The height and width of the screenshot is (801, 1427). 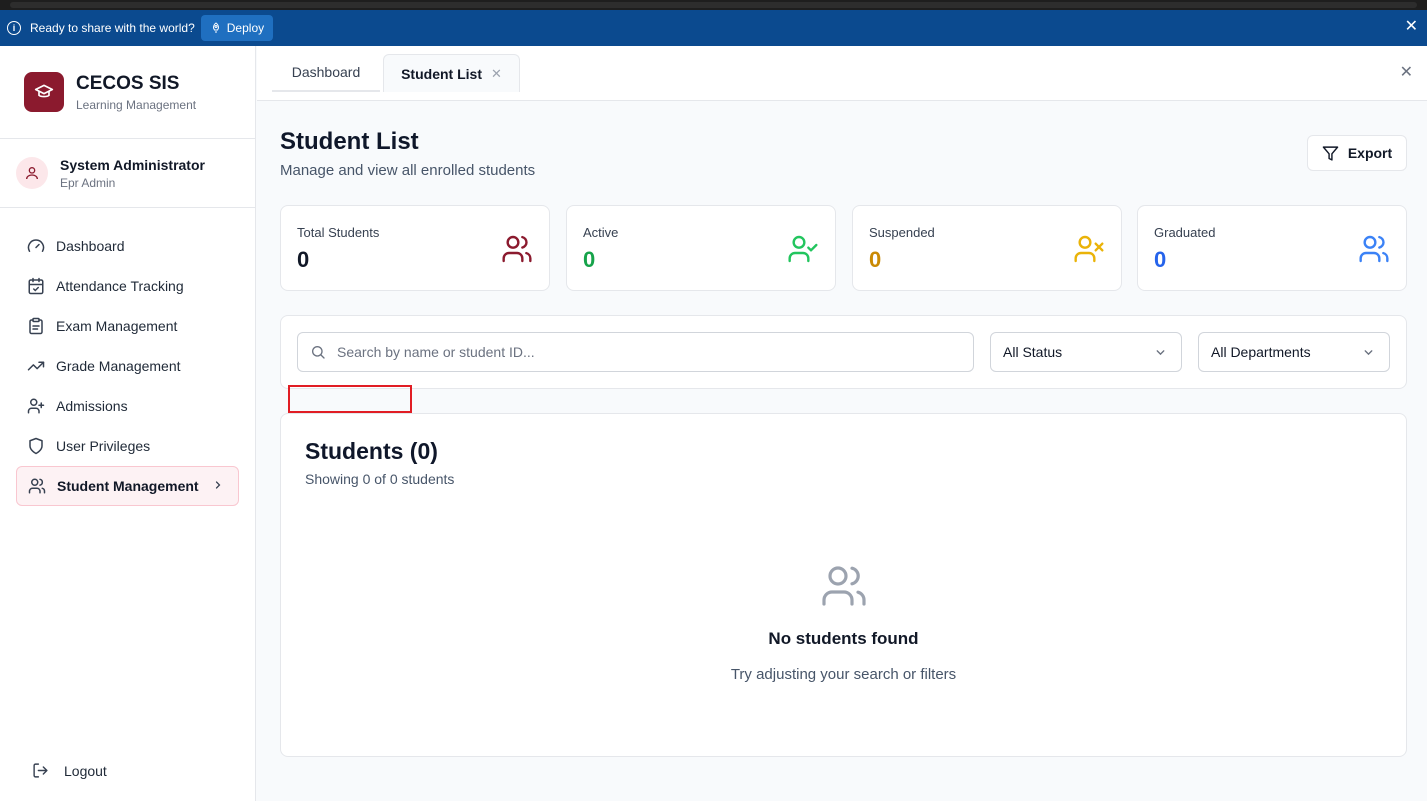 I want to click on page-title: Student List, so click(x=349, y=141).